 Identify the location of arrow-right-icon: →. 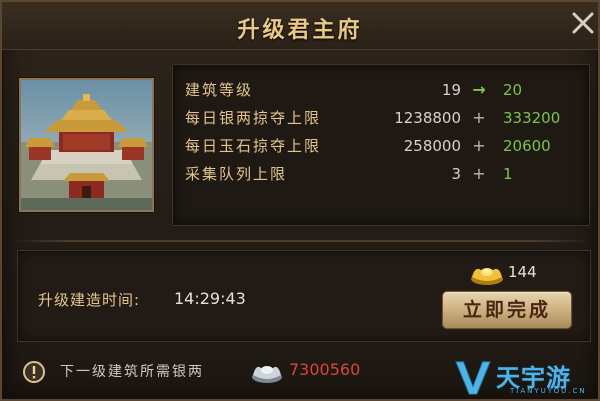
(479, 89).